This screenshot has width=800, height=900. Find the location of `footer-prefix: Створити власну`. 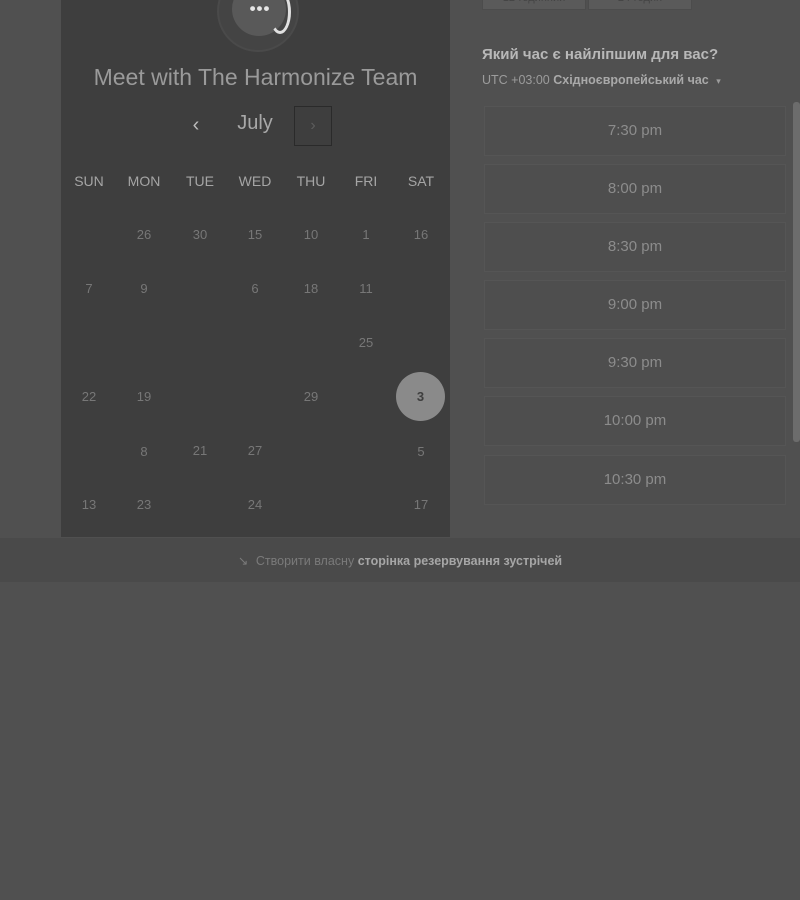

footer-prefix: Створити власну is located at coordinates (305, 561).